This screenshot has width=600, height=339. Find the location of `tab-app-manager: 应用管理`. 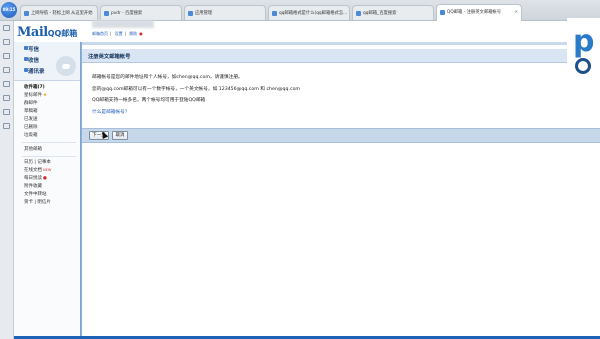

tab-app-manager: 应用管理 is located at coordinates (225, 12).